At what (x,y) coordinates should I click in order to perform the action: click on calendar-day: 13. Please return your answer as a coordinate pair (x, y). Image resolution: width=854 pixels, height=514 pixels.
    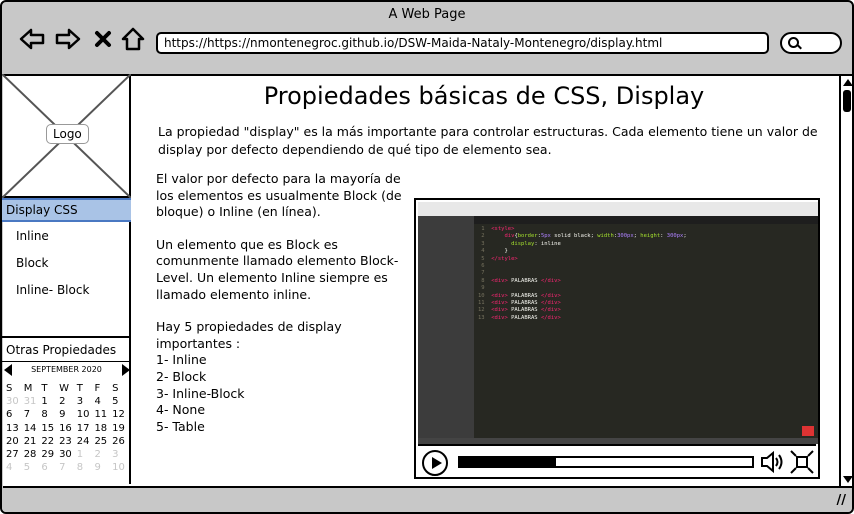
    Looking at the image, I should click on (15, 428).